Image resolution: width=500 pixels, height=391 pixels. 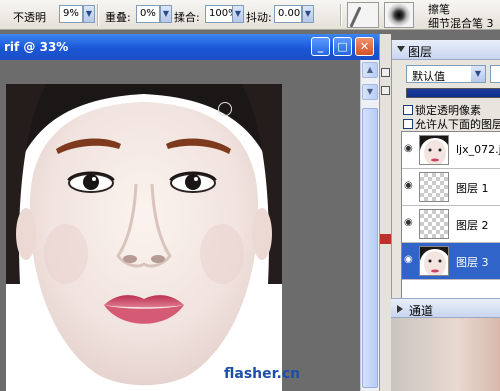 I want to click on layer-row-image: ◉ ljx_072.jp, so click(x=451, y=150).